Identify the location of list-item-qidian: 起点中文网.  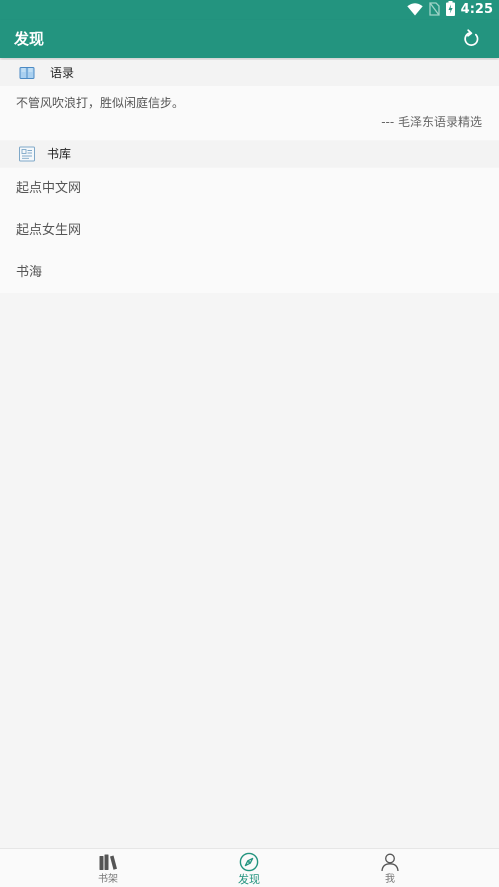
(249, 189).